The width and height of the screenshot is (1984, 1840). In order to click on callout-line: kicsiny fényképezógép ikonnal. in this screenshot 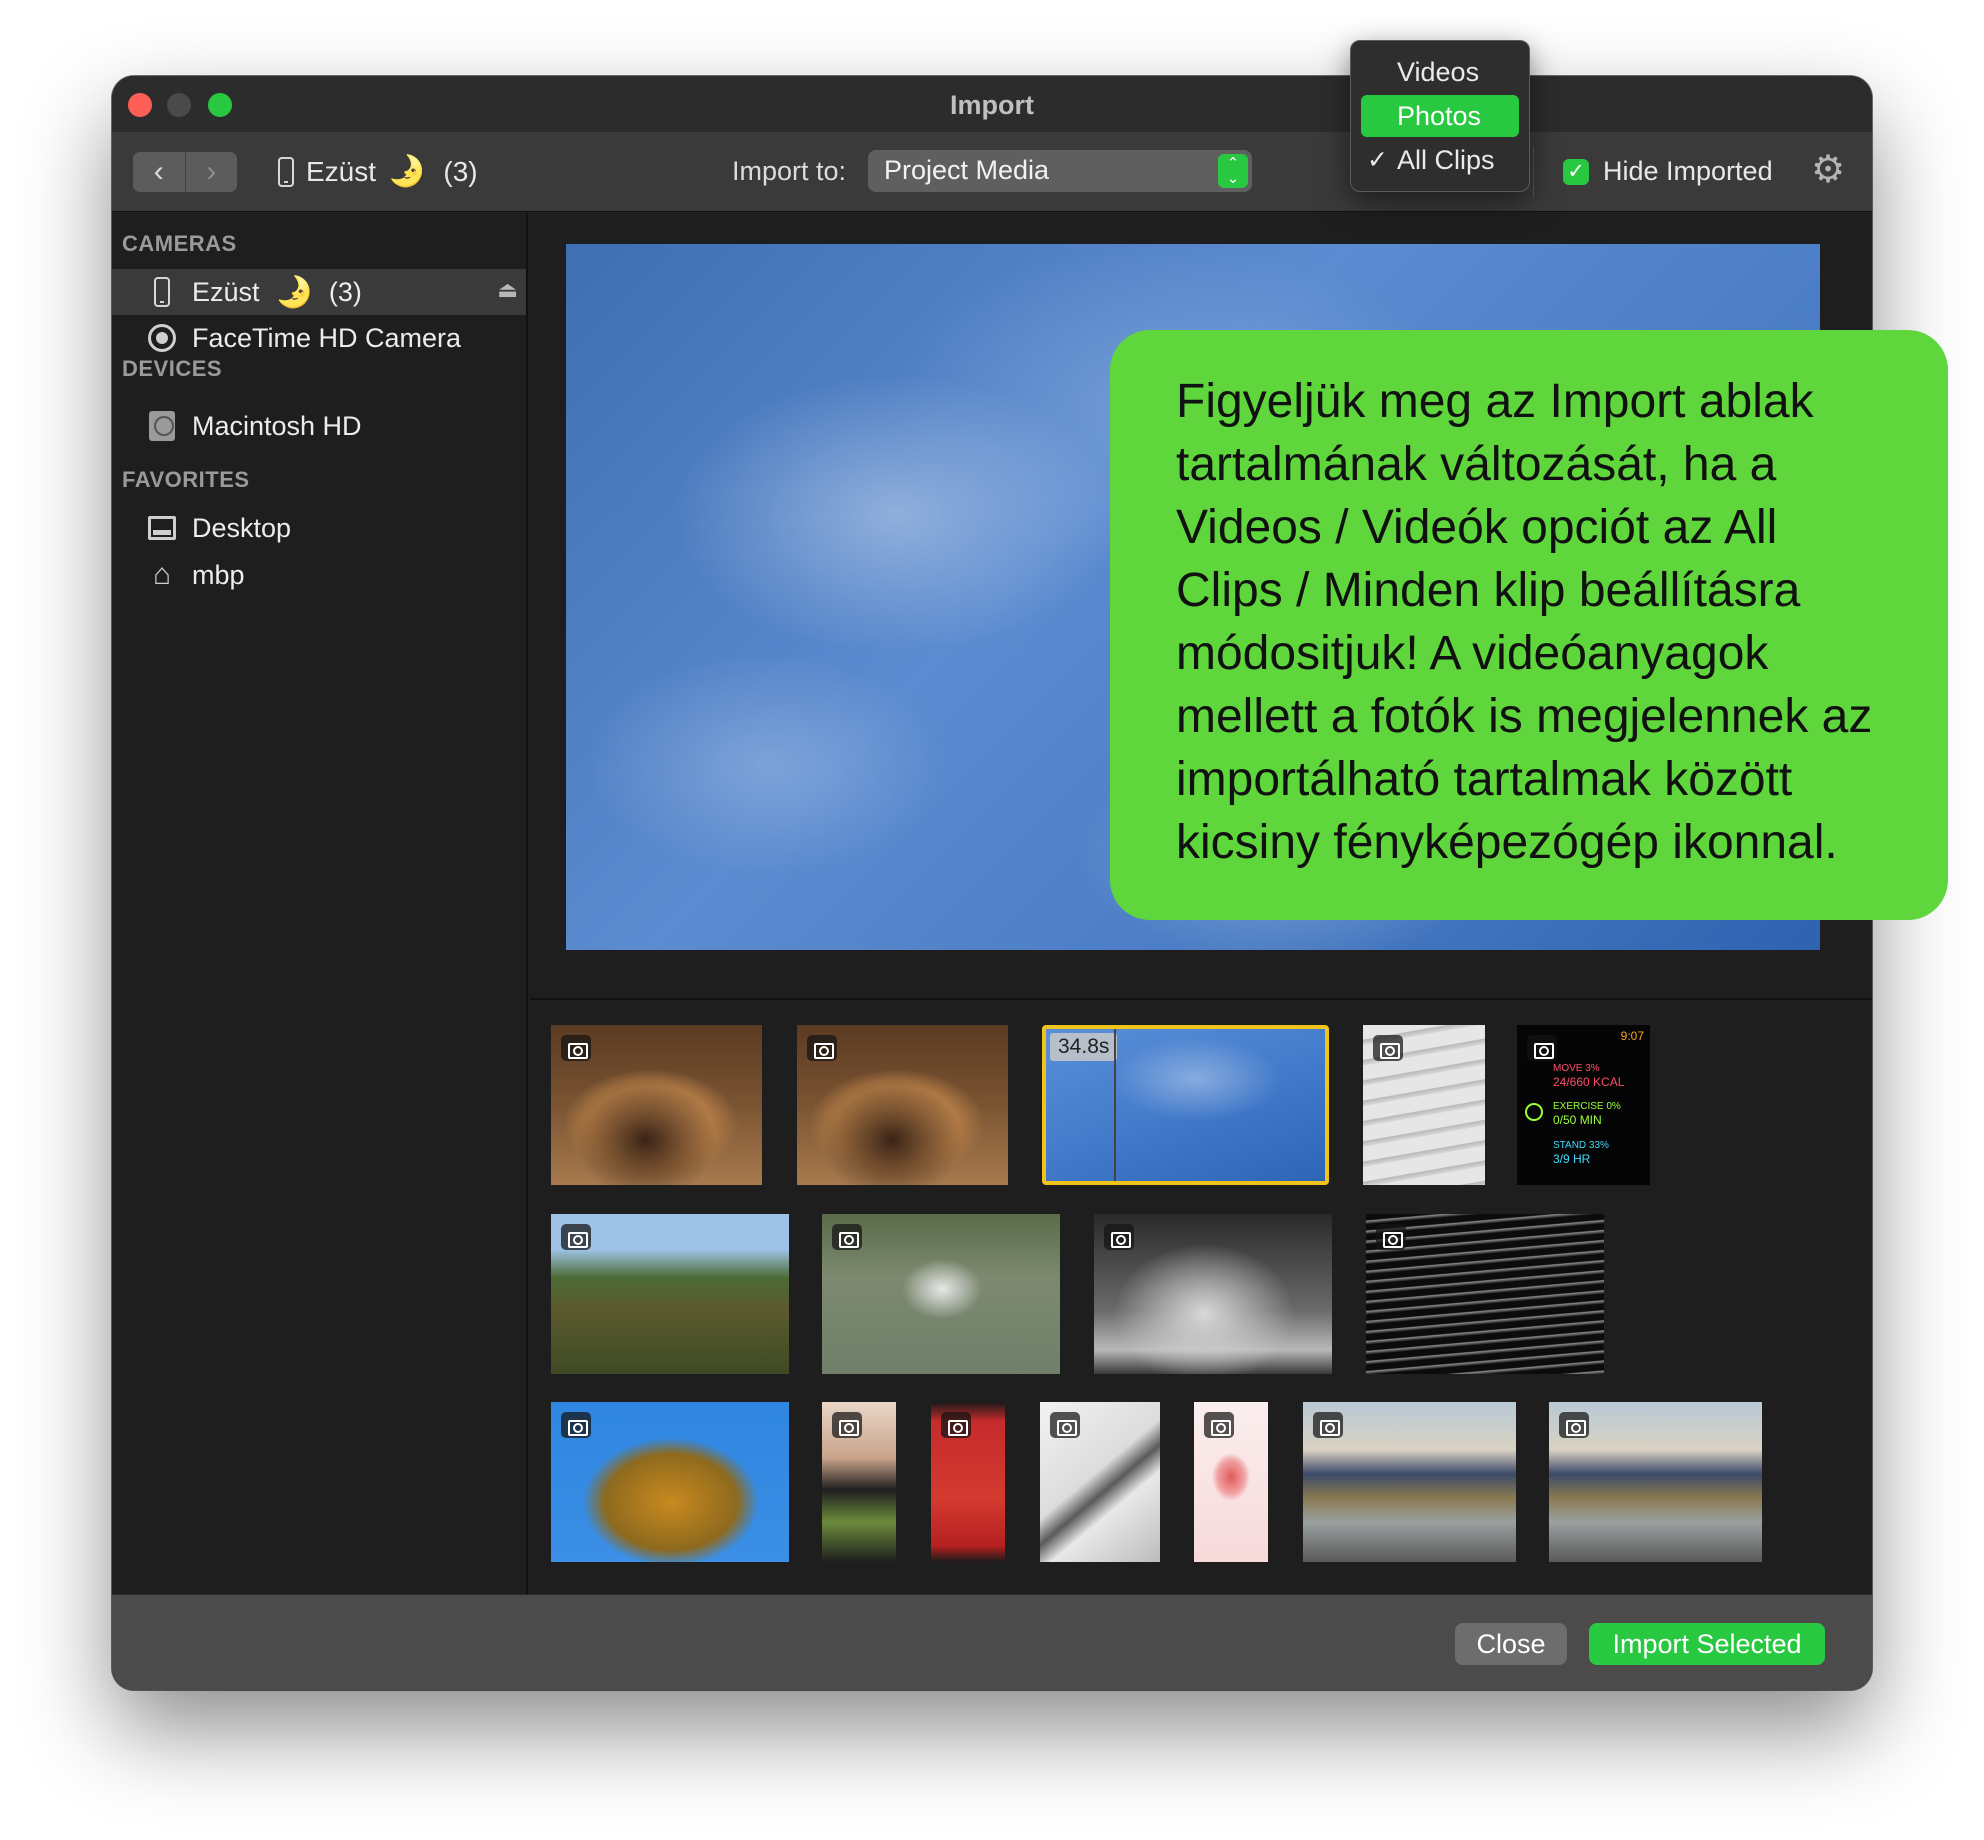, I will do `click(1507, 842)`.